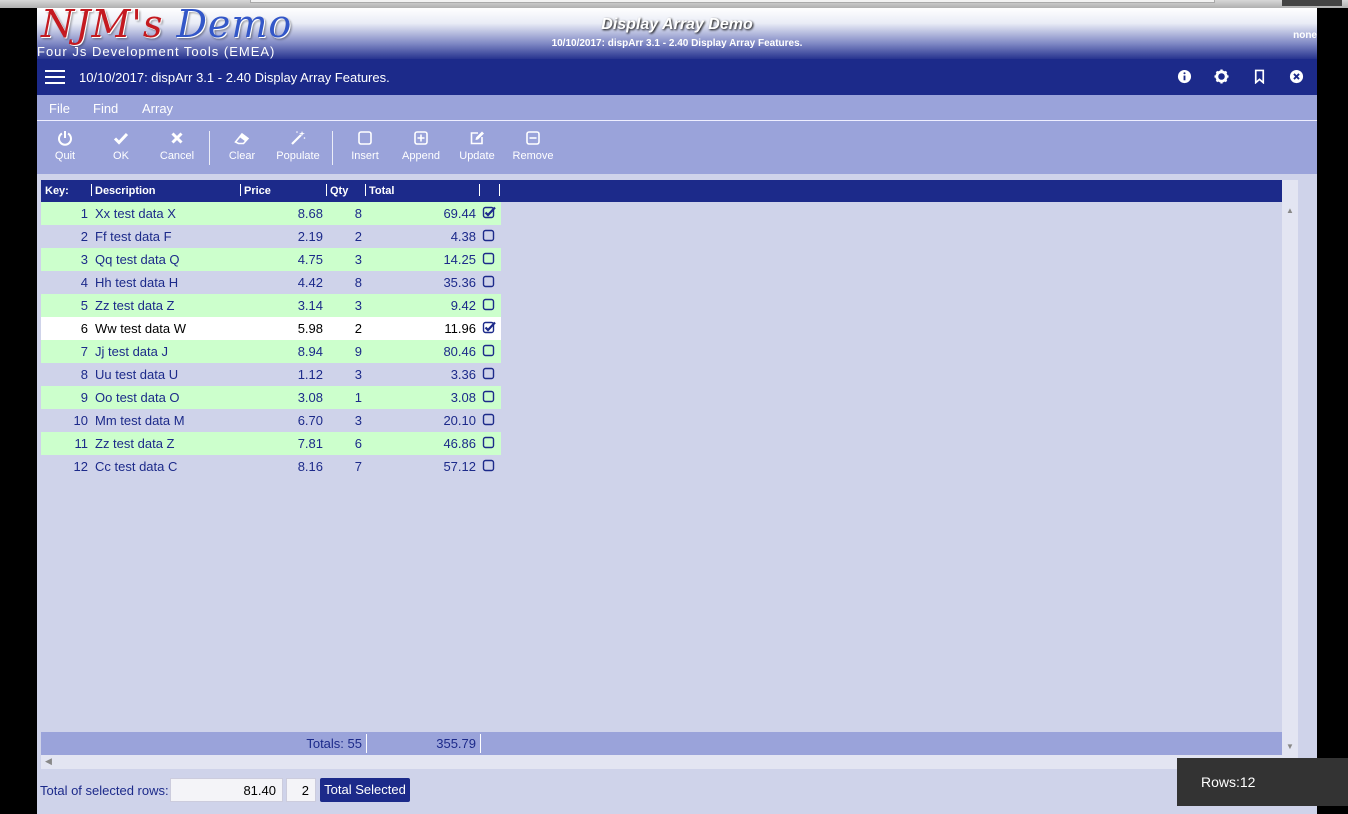 This screenshot has height=814, width=1348. I want to click on cell-description: Jj test data J, so click(131, 351).